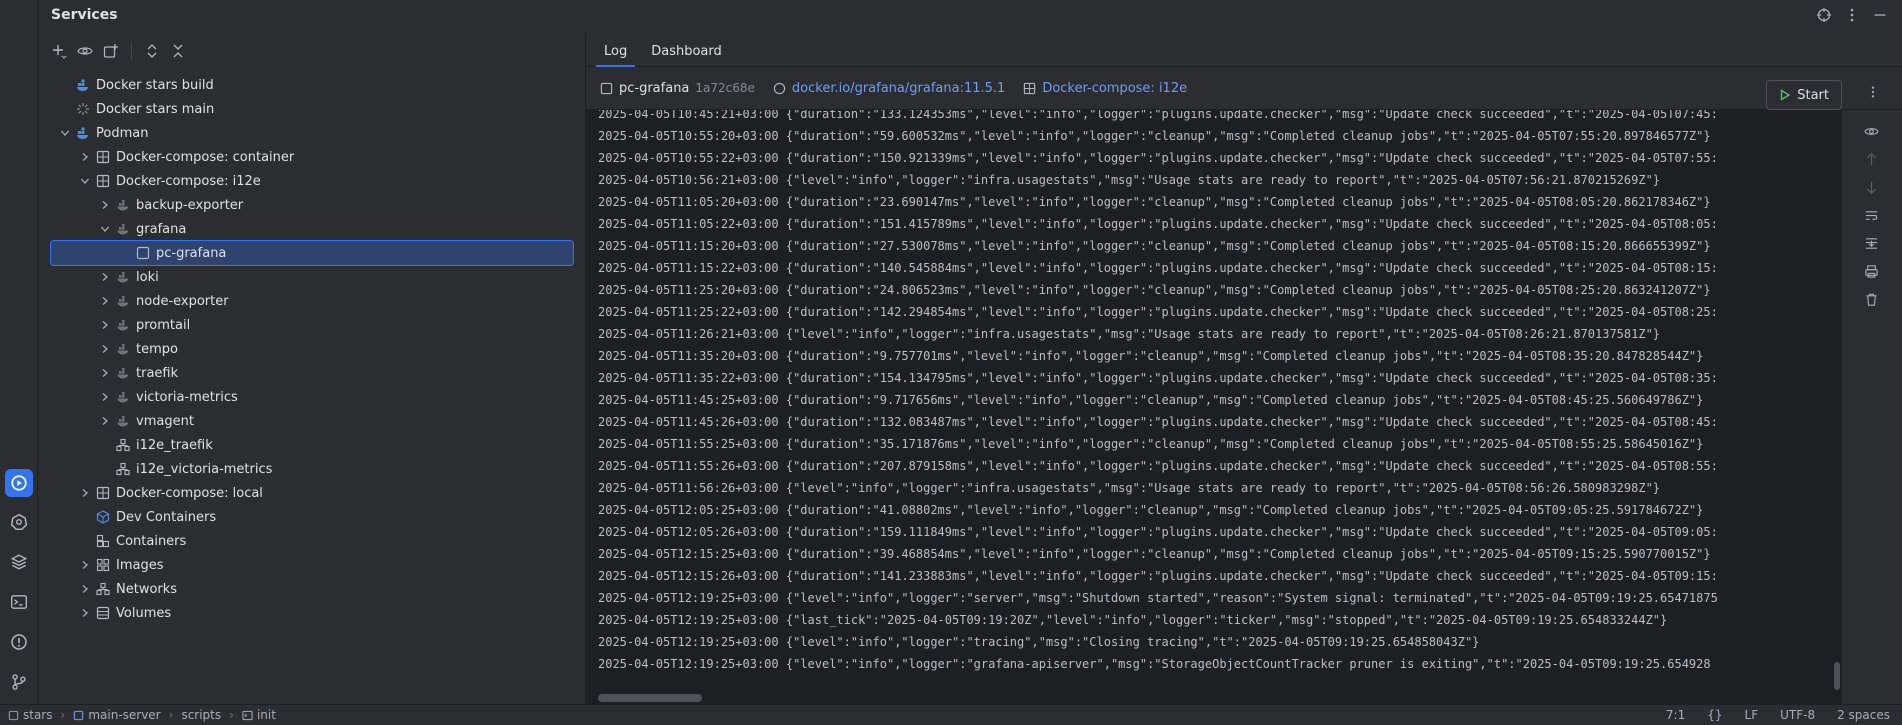  Describe the element at coordinates (312, 421) in the screenshot. I see `tree-item-vmagent: vmagent` at that location.